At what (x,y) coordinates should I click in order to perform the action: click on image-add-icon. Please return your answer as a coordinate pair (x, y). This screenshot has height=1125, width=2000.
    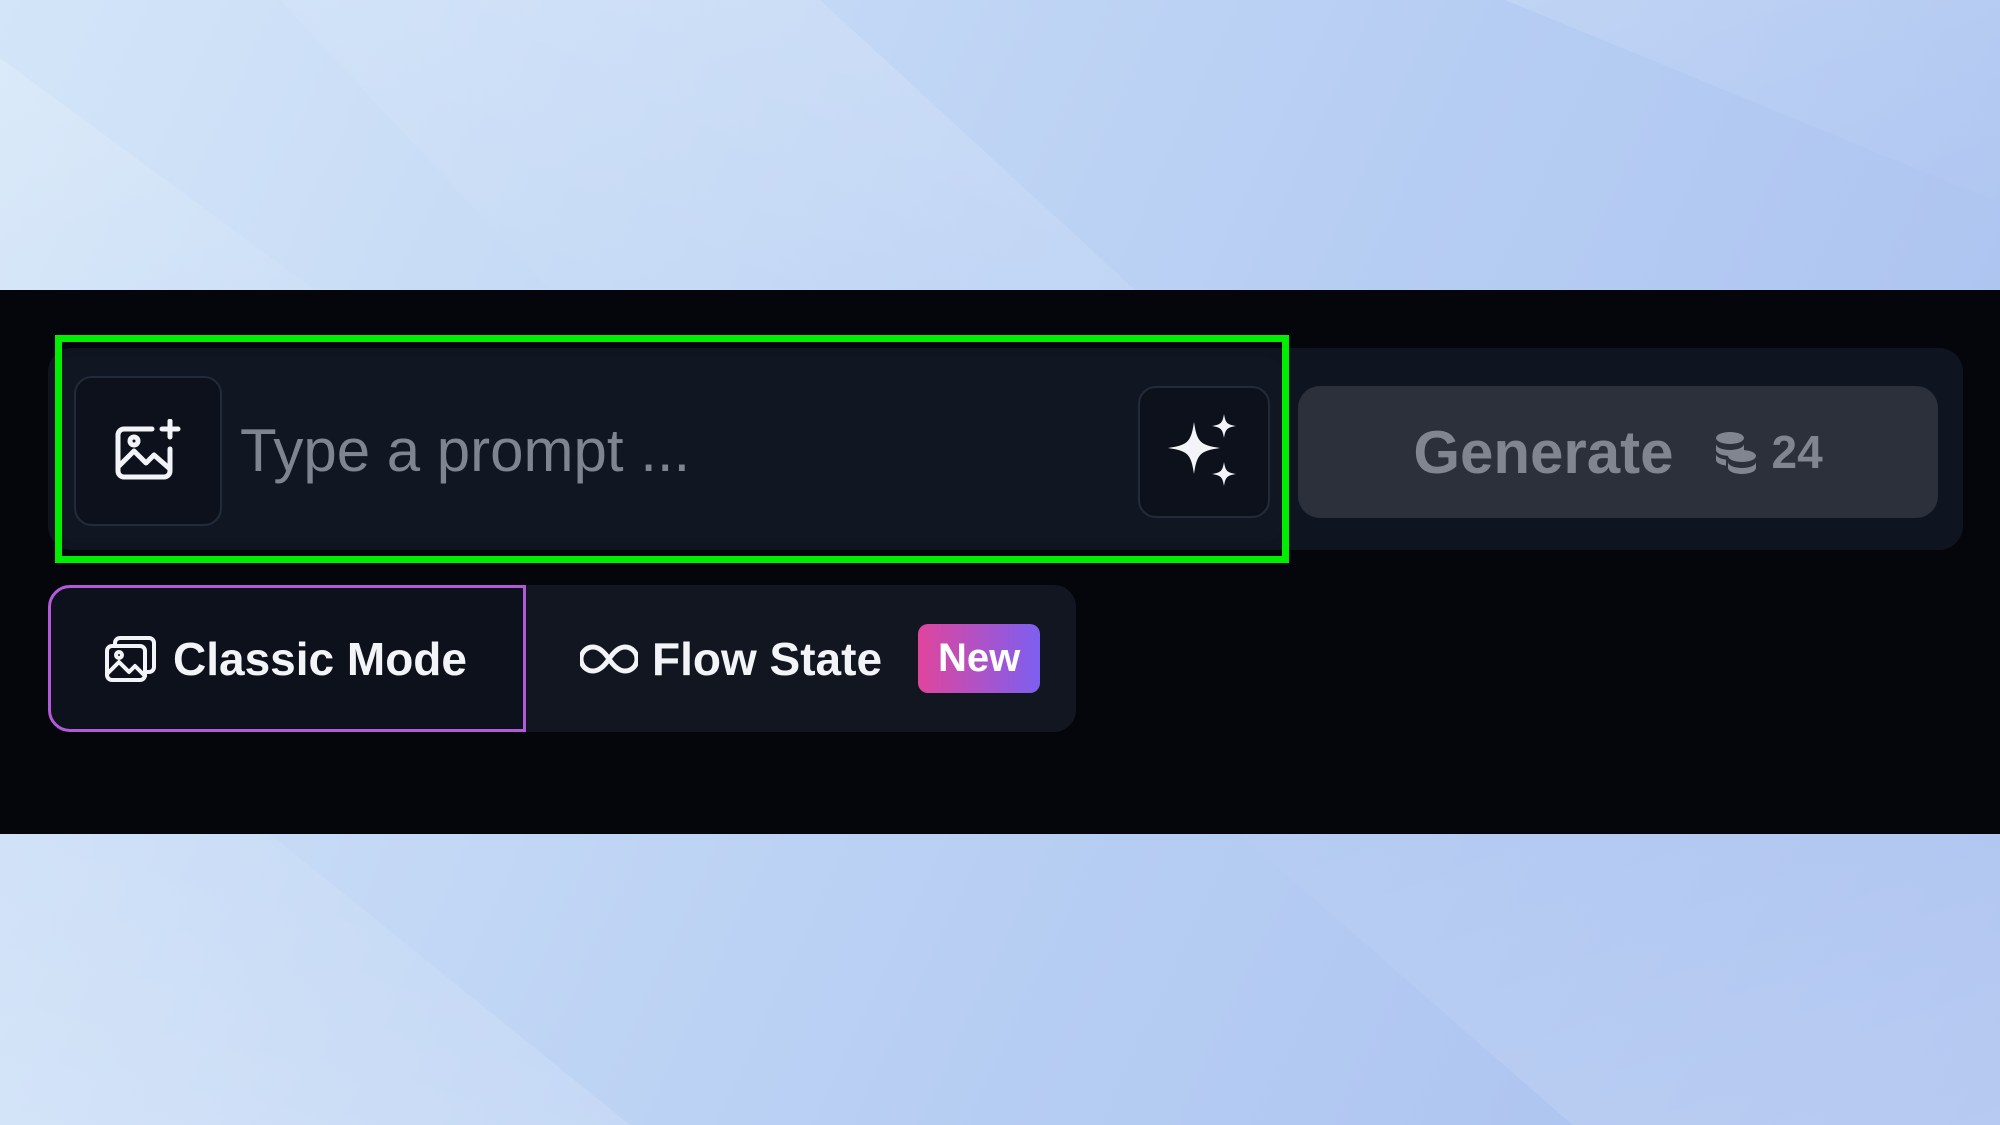
    Looking at the image, I should click on (148, 449).